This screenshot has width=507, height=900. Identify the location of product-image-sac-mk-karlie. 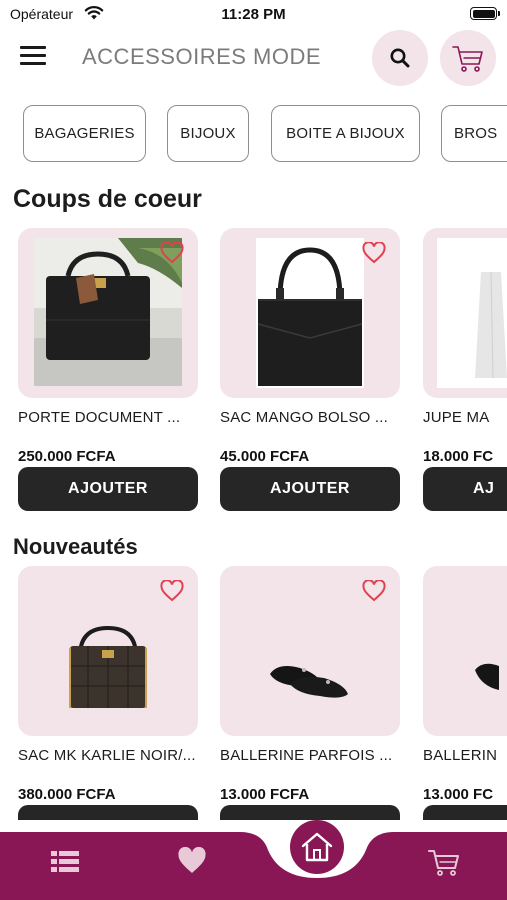
(108, 651).